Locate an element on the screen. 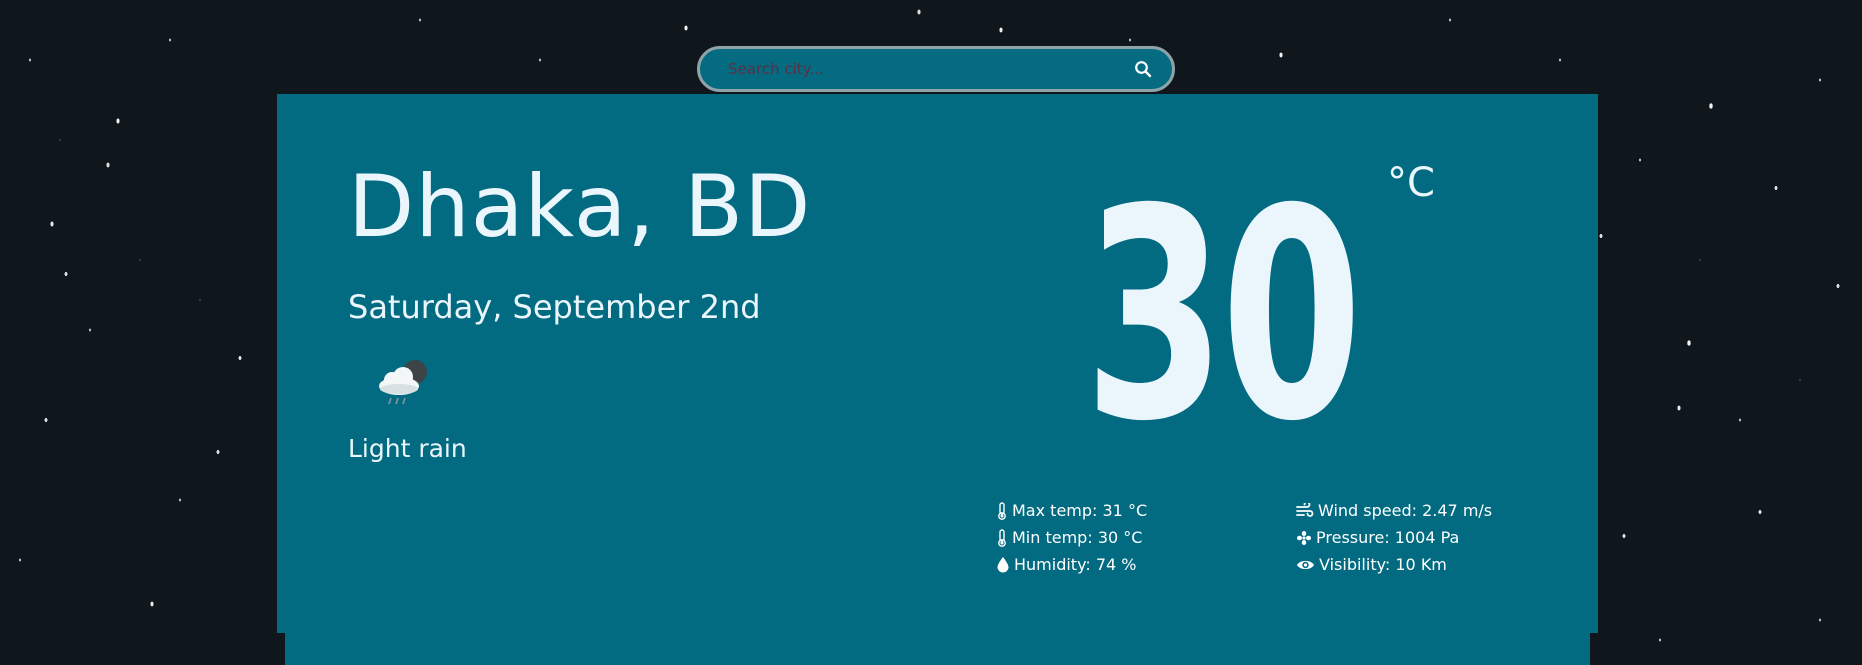  eye-icon is located at coordinates (1305, 564).